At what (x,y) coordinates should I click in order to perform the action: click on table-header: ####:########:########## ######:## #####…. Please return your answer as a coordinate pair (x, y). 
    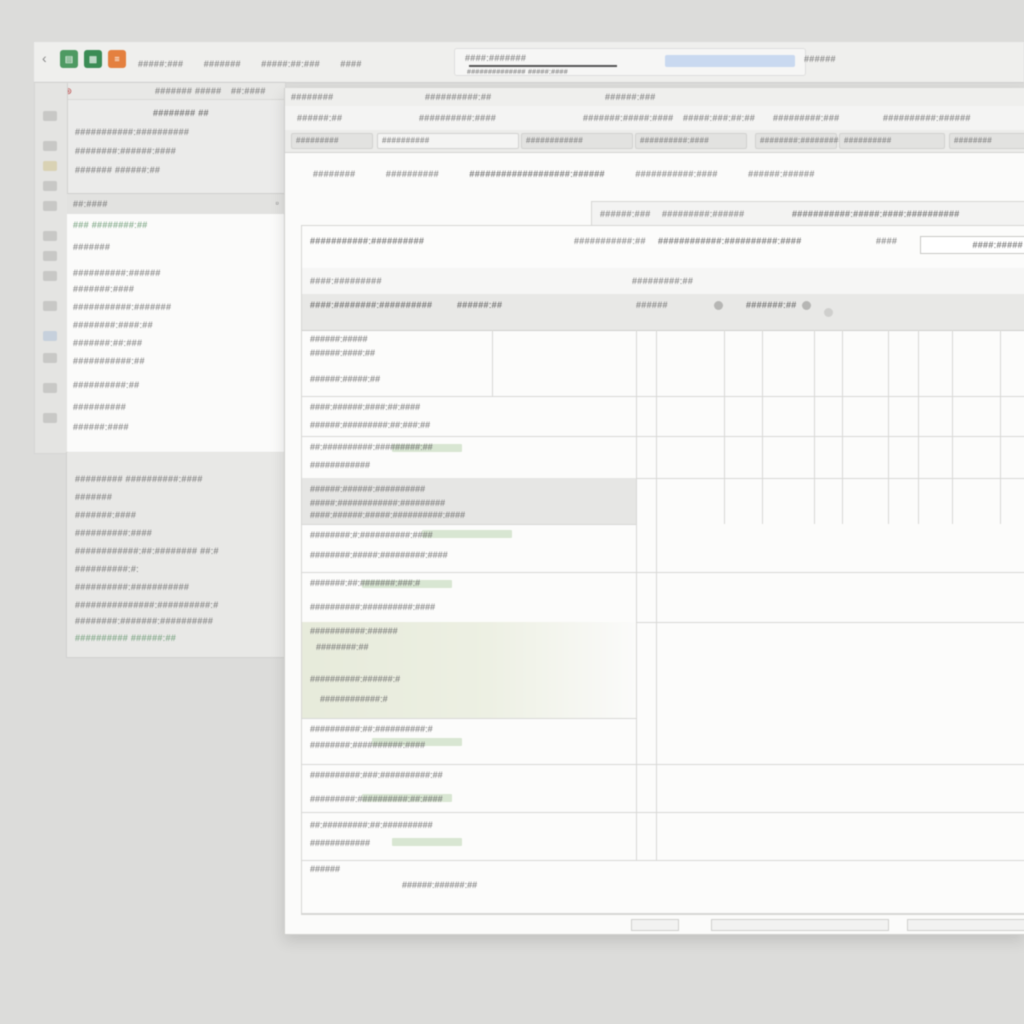
    Looking at the image, I should click on (663, 312).